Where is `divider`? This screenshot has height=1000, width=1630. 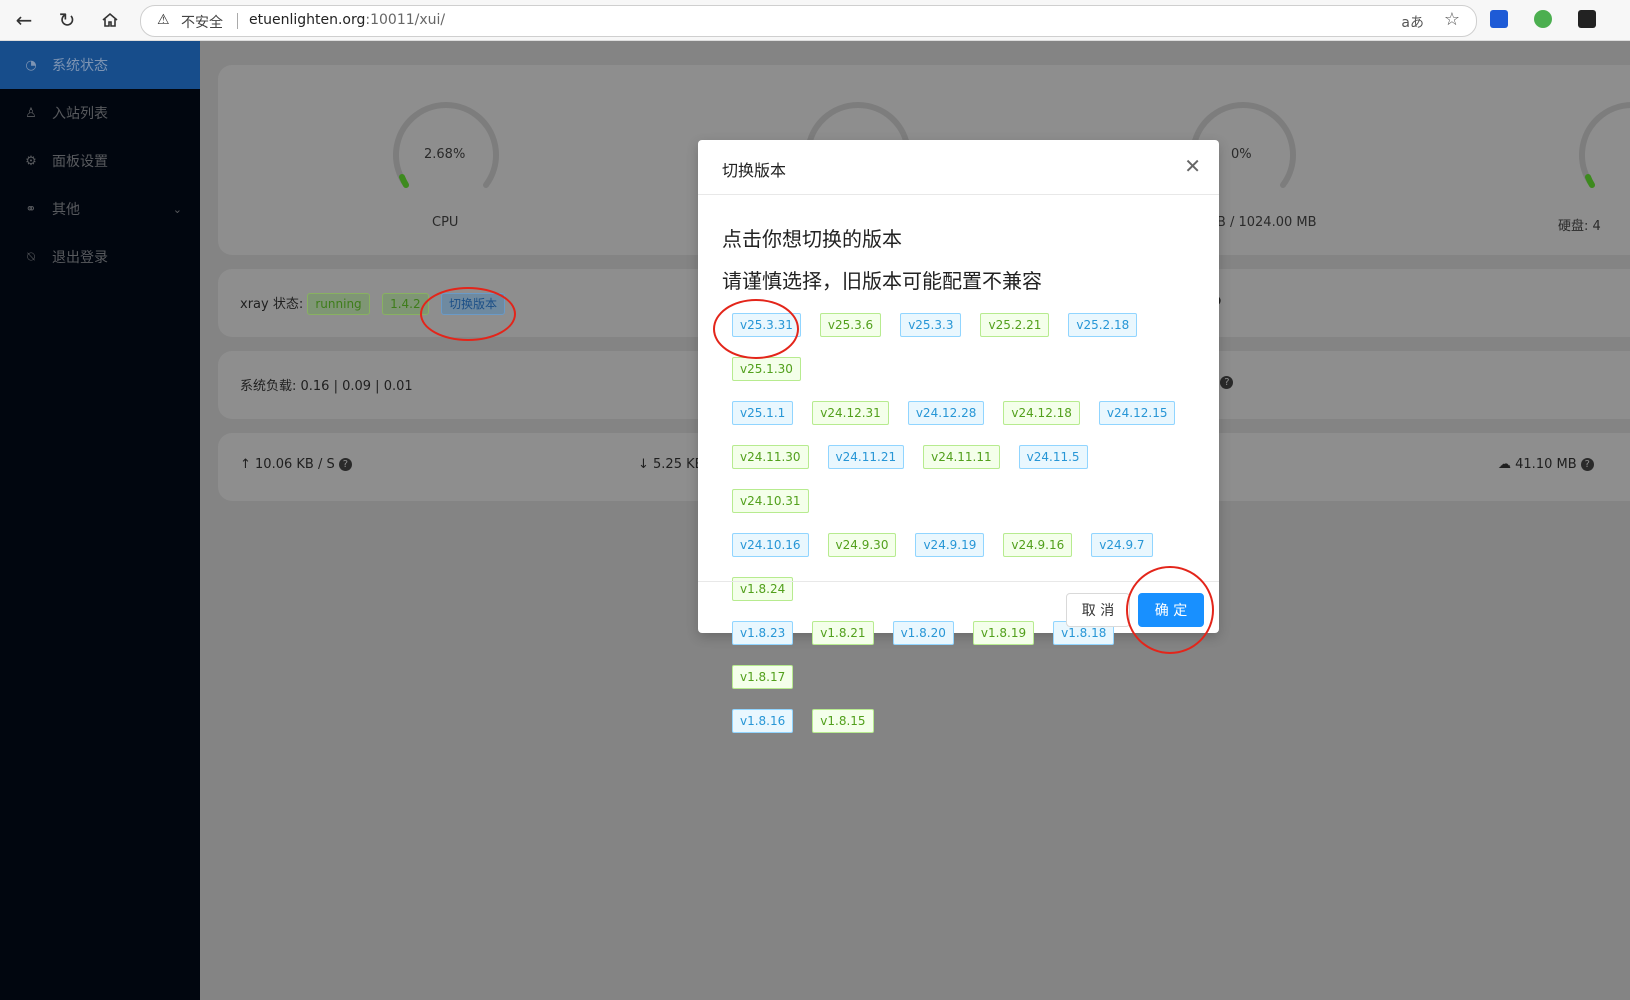
divider is located at coordinates (237, 21).